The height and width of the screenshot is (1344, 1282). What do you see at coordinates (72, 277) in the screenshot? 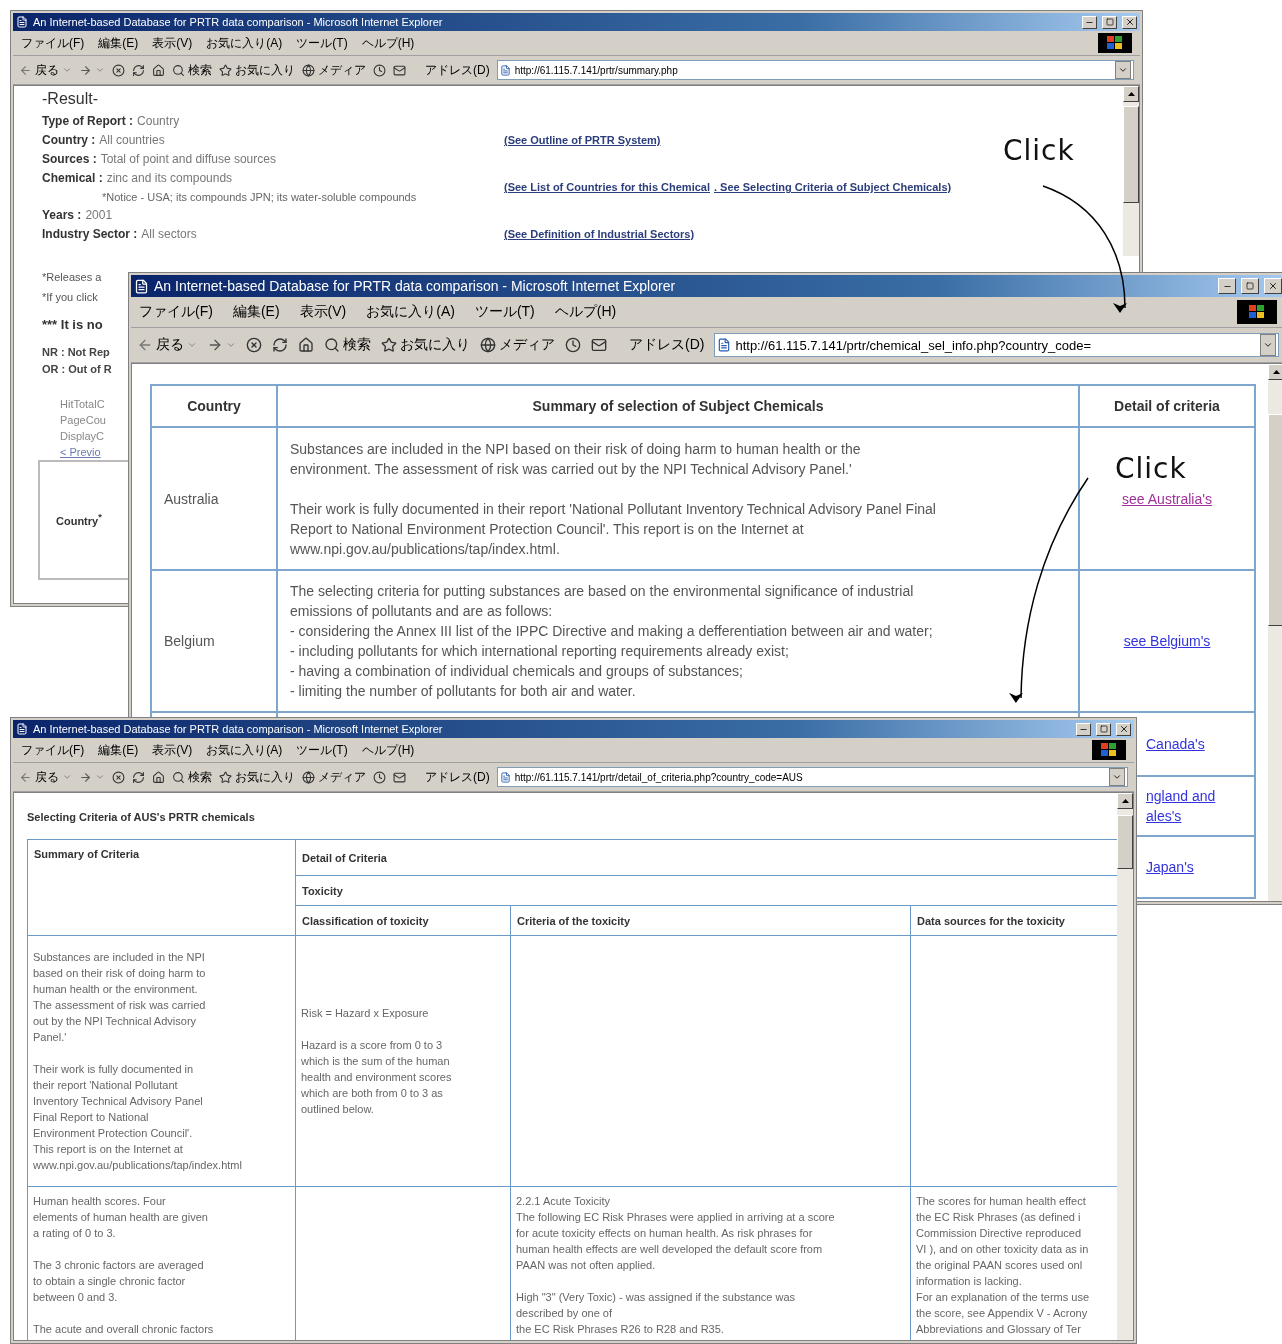
I see `footnote-text: *Releases a` at bounding box center [72, 277].